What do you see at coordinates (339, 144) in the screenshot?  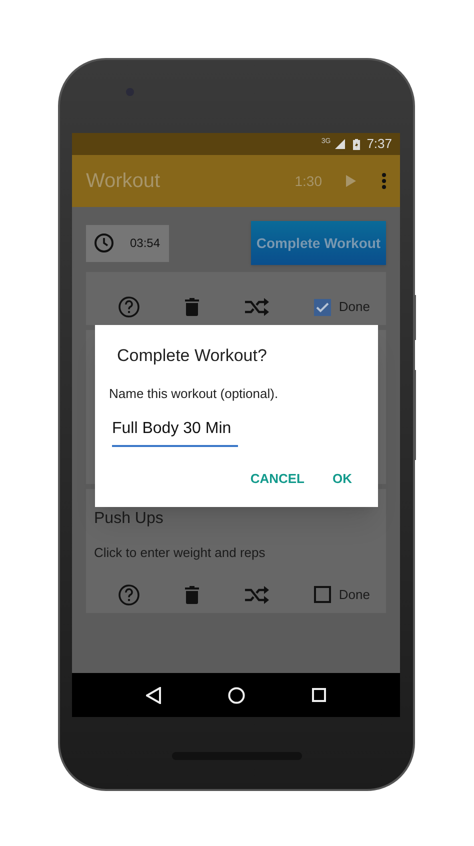 I see `signal-icon` at bounding box center [339, 144].